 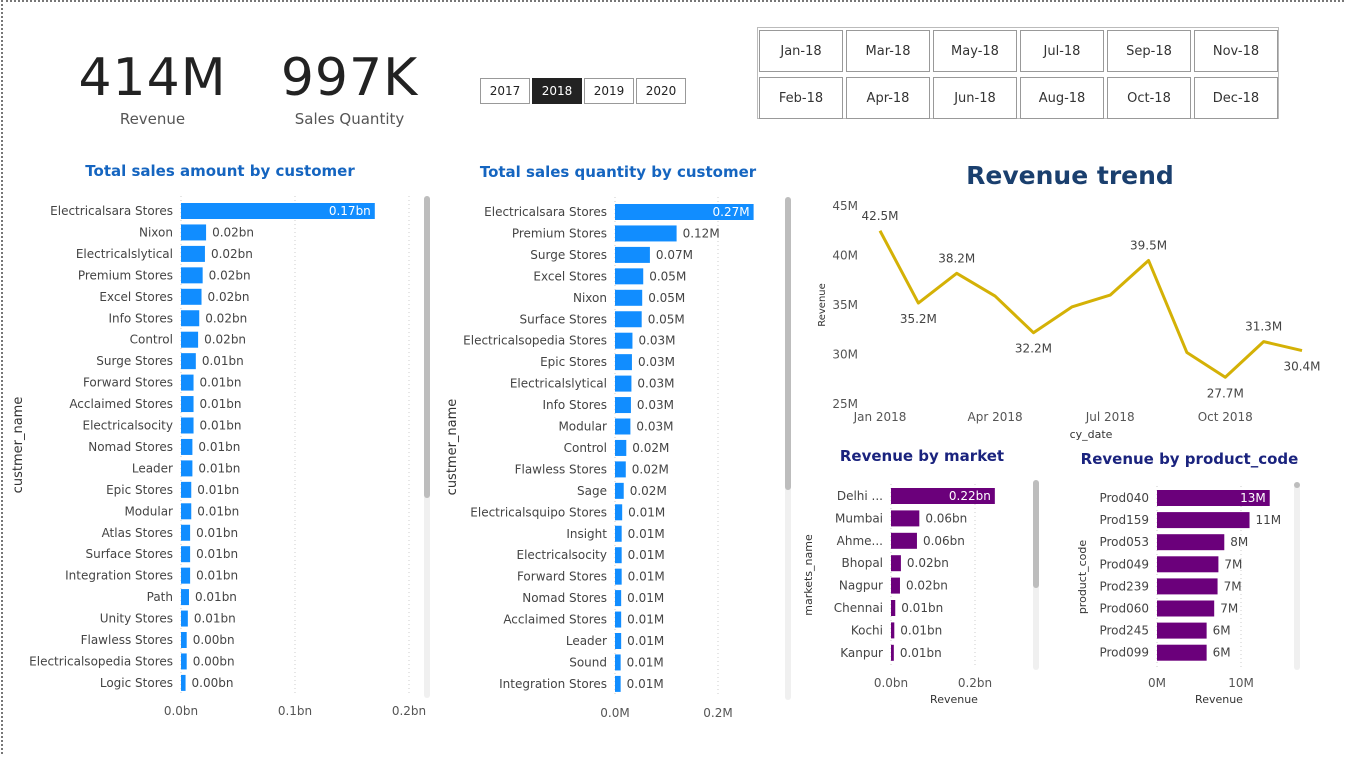 What do you see at coordinates (350, 211) in the screenshot?
I see `sales-amount-data-label: 0.17bn` at bounding box center [350, 211].